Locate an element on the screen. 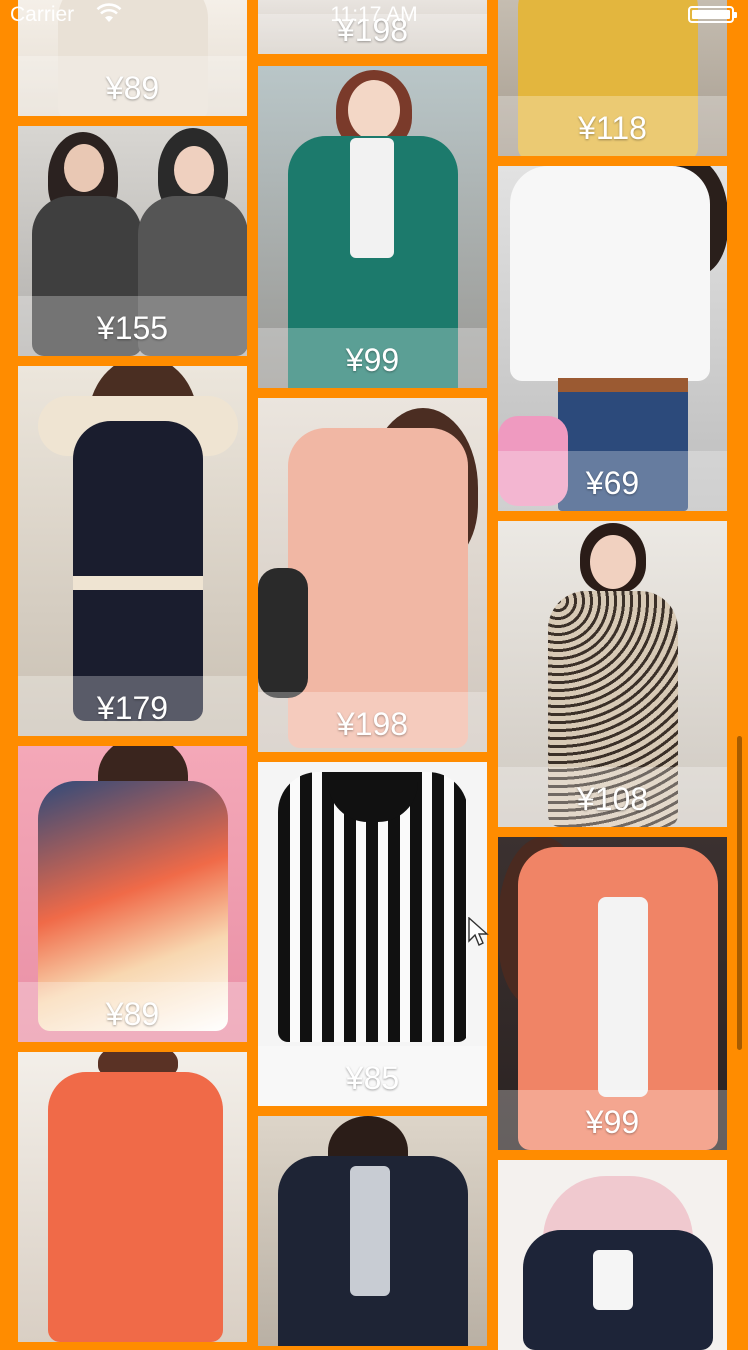 This screenshot has width=748, height=1350. product-price: ¥118 is located at coordinates (612, 128).